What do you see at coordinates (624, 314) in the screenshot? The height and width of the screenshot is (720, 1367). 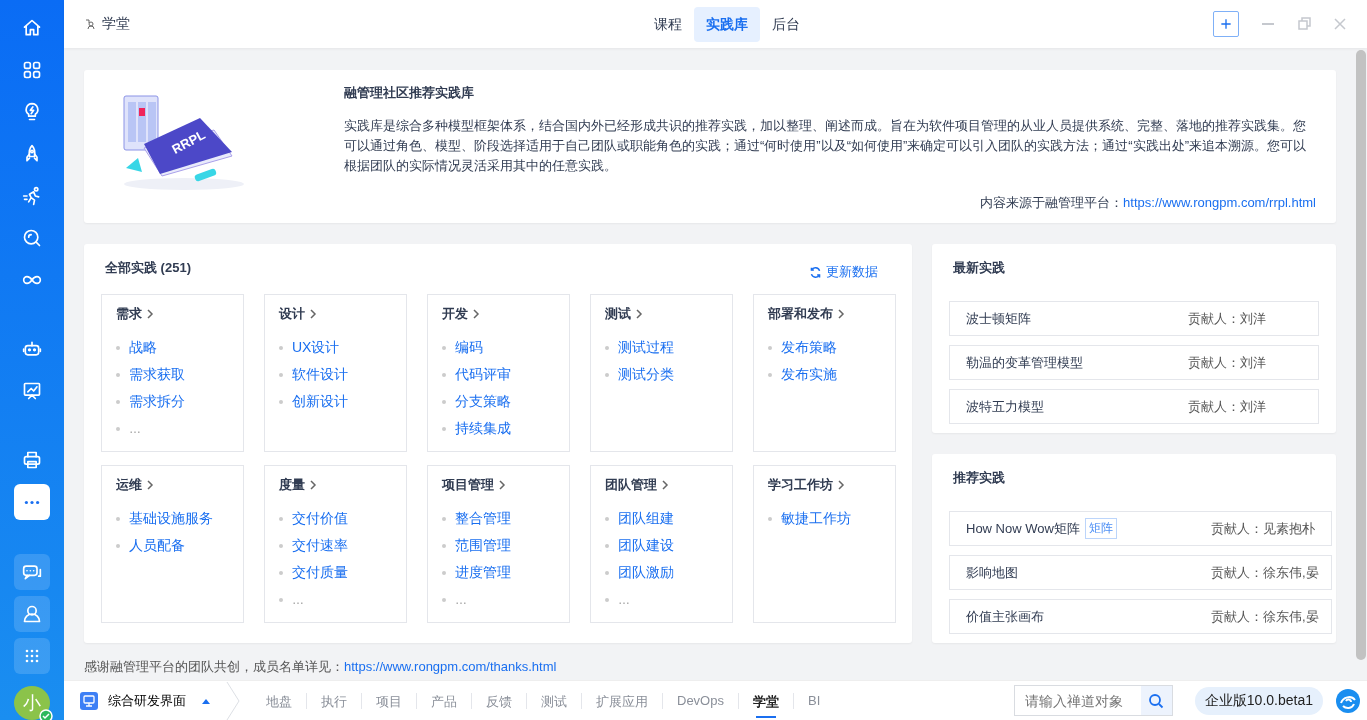 I see `category-link: 测试` at bounding box center [624, 314].